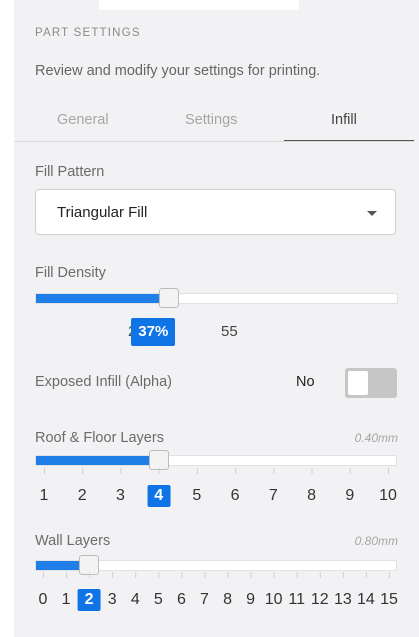 The width and height of the screenshot is (419, 637). What do you see at coordinates (153, 332) in the screenshot?
I see `fill-density-value-badge: 37%` at bounding box center [153, 332].